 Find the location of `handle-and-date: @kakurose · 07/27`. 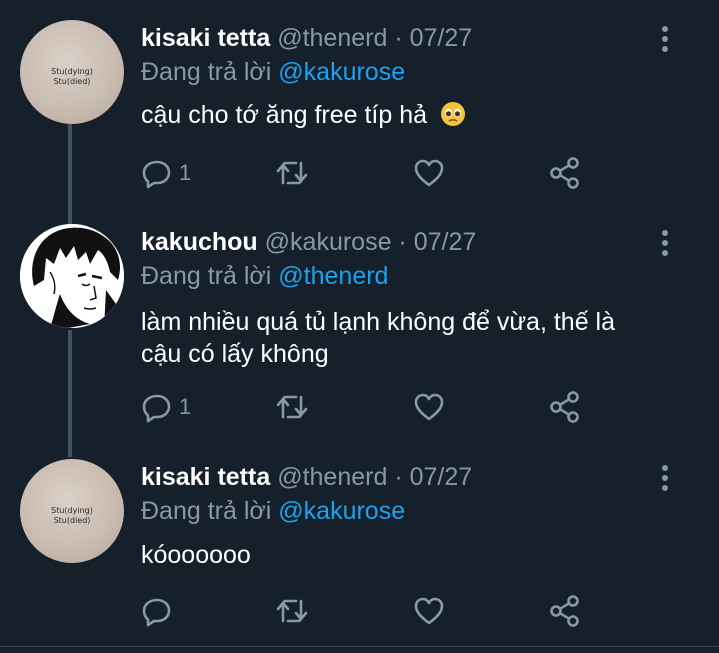

handle-and-date: @kakurose · 07/27 is located at coordinates (371, 242).